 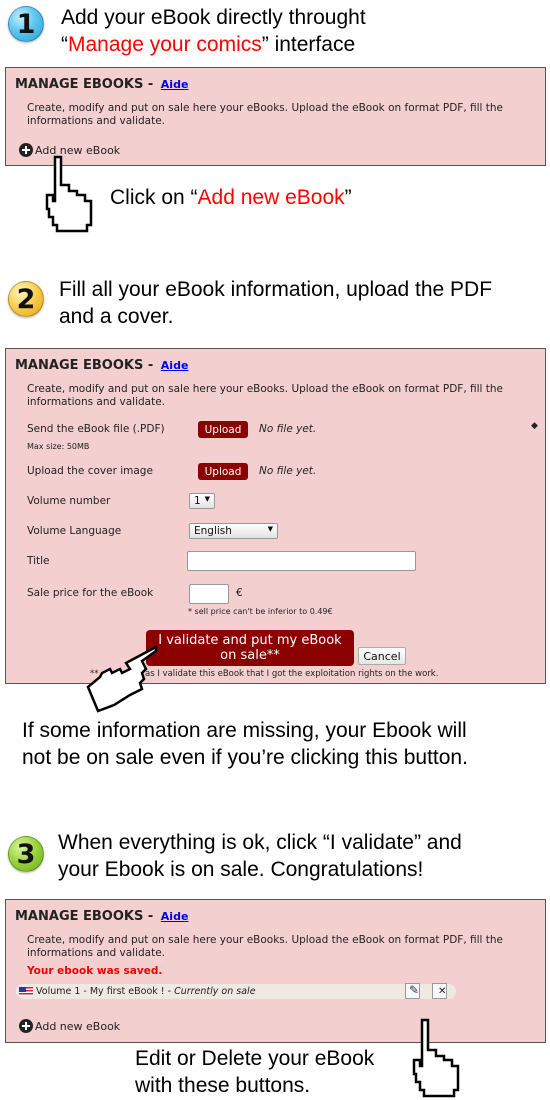 I want to click on title-input, so click(x=301, y=561).